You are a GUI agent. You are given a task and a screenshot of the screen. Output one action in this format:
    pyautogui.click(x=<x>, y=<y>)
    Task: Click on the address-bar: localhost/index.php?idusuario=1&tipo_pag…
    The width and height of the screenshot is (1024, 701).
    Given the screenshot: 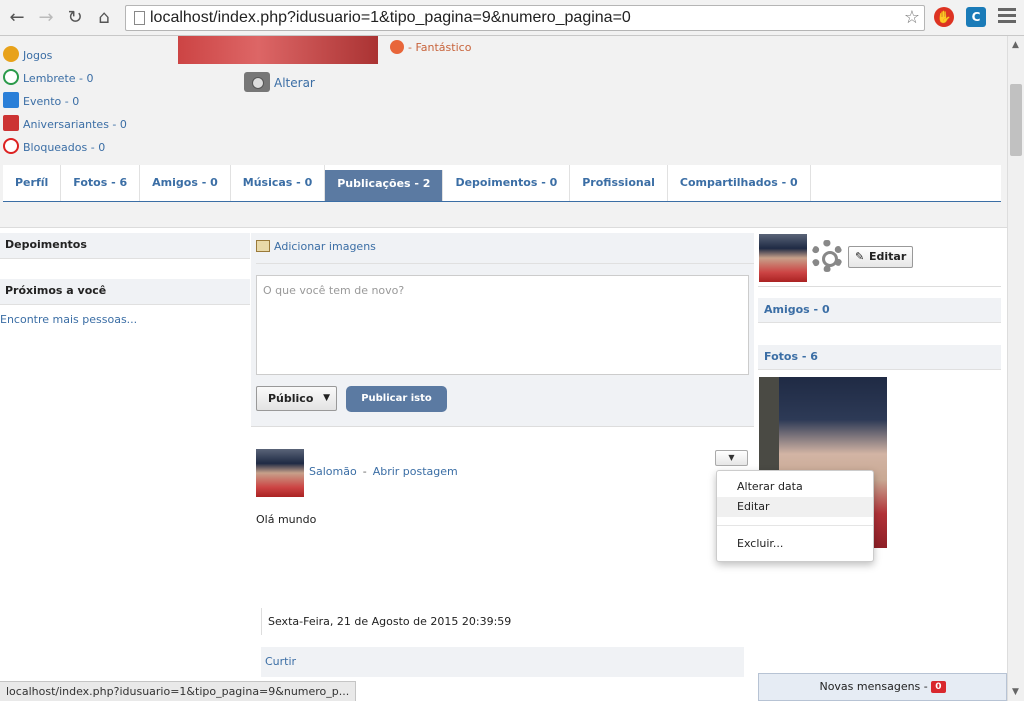 What is the action you would take?
    pyautogui.click(x=525, y=18)
    